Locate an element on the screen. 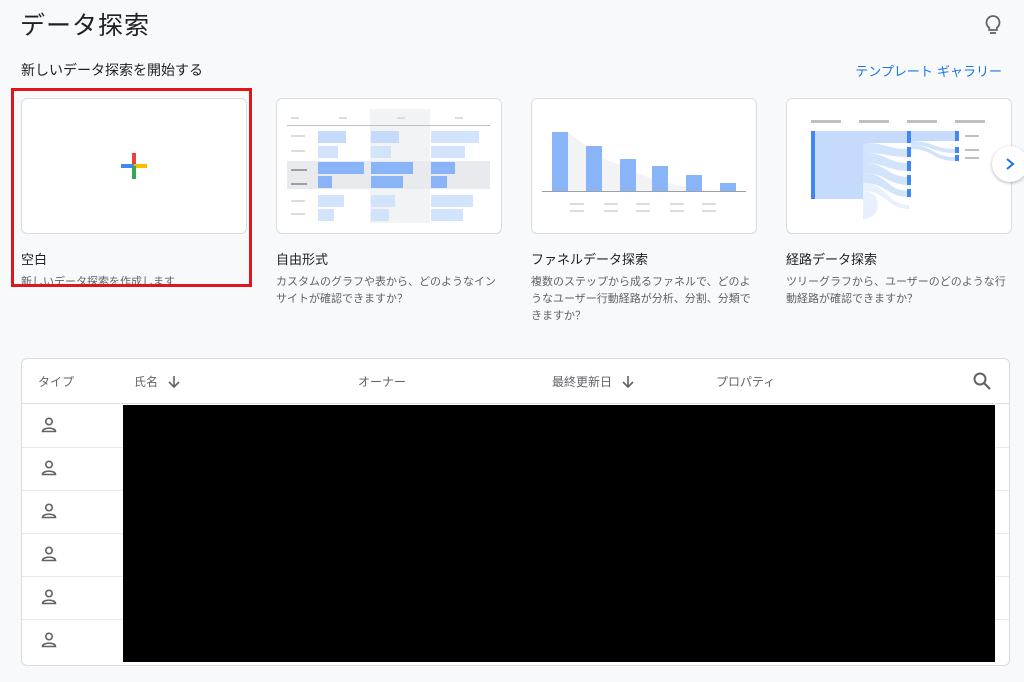  column-label: 最終更新日 is located at coordinates (582, 382).